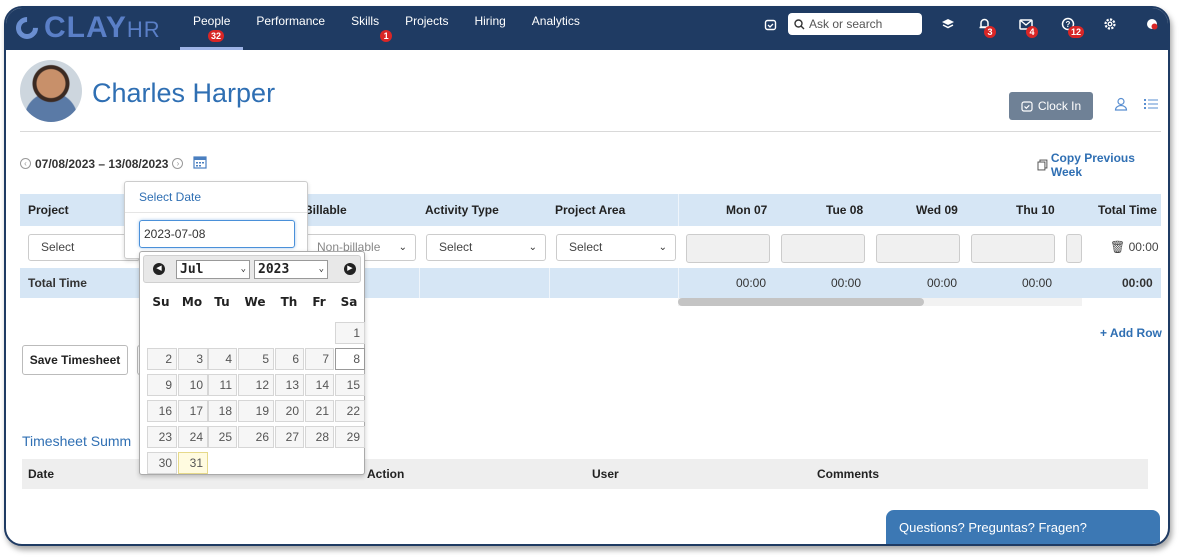  What do you see at coordinates (728, 248) in the screenshot?
I see `mon-time-input` at bounding box center [728, 248].